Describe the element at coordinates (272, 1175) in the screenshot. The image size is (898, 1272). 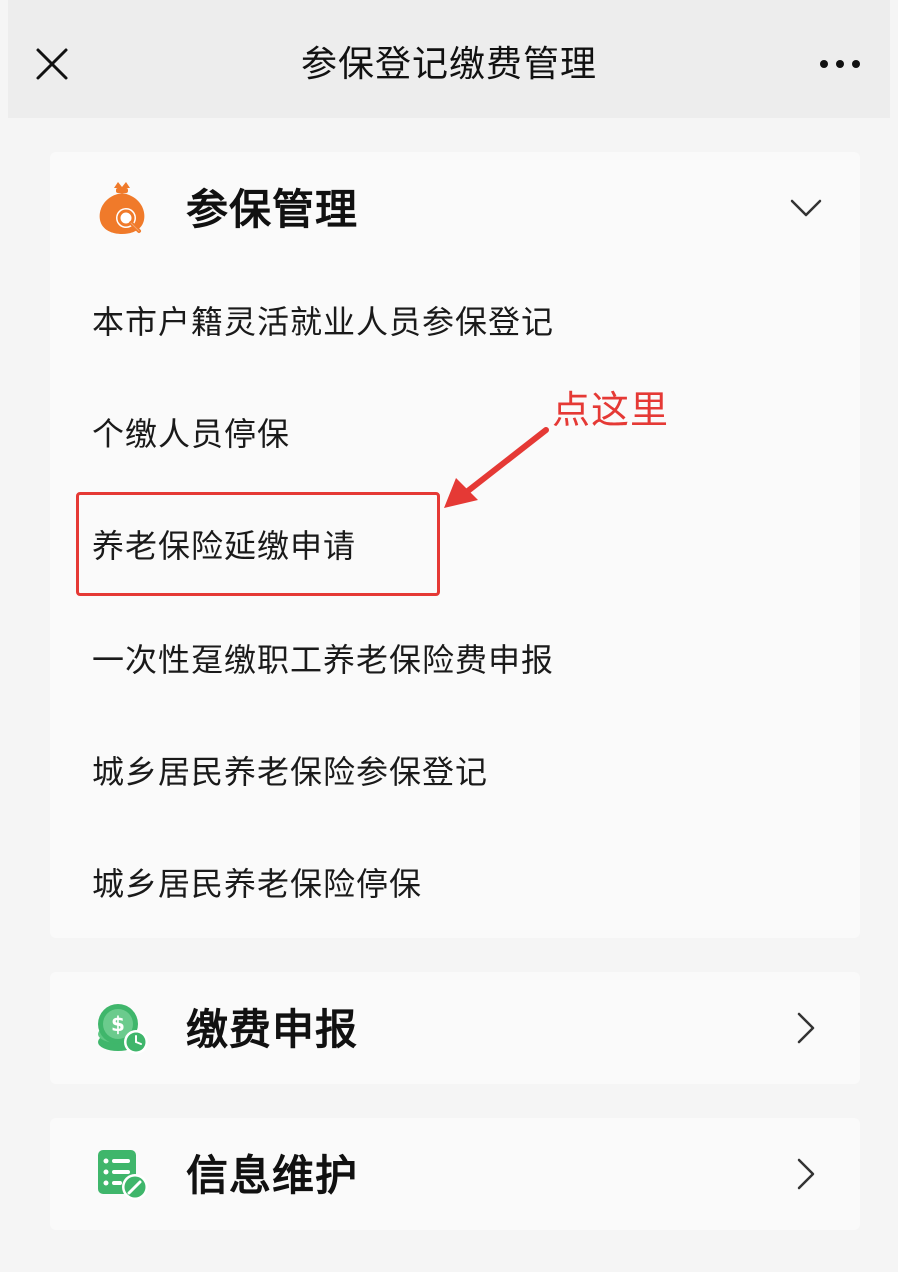
I see `section-title-info-maintenance: 信息维护` at that location.